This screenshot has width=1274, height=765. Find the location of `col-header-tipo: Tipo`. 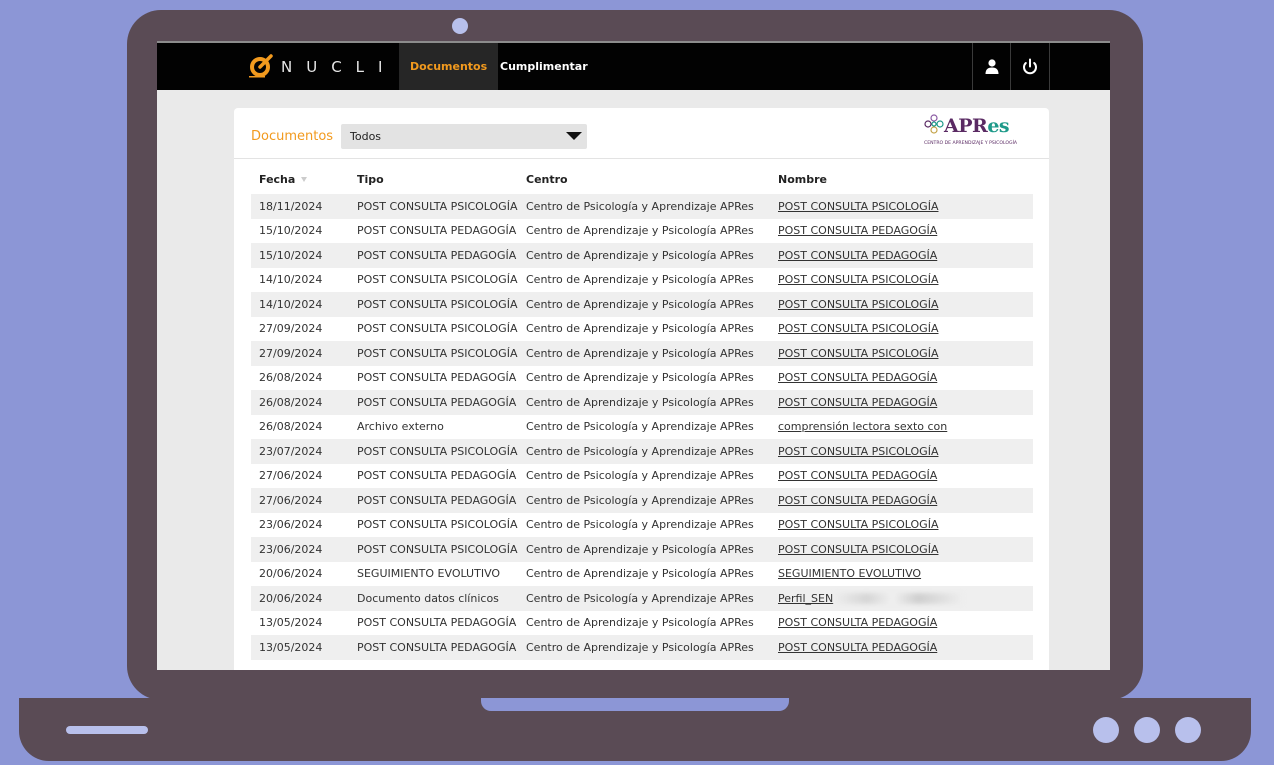

col-header-tipo: Tipo is located at coordinates (370, 179).